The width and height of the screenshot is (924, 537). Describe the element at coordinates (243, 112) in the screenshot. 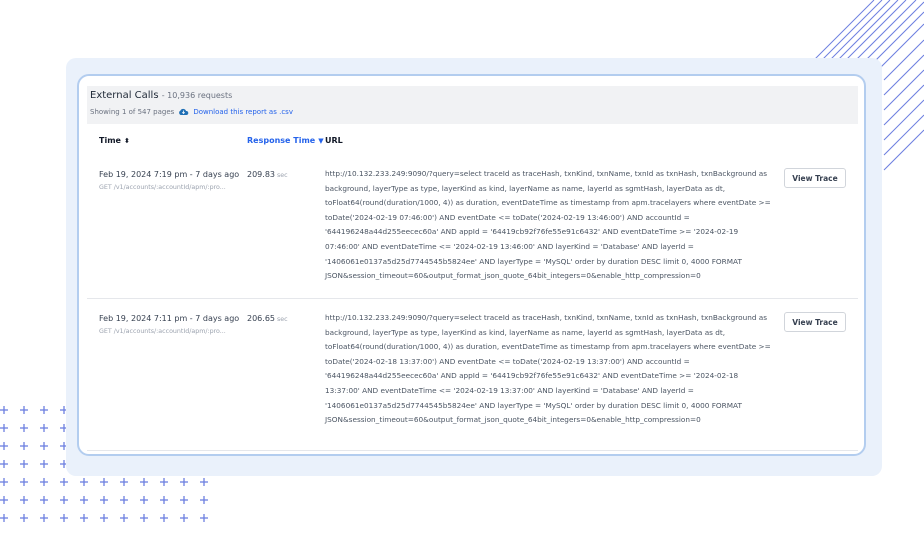

I see `download-csv-link: Download this report as .csv` at that location.